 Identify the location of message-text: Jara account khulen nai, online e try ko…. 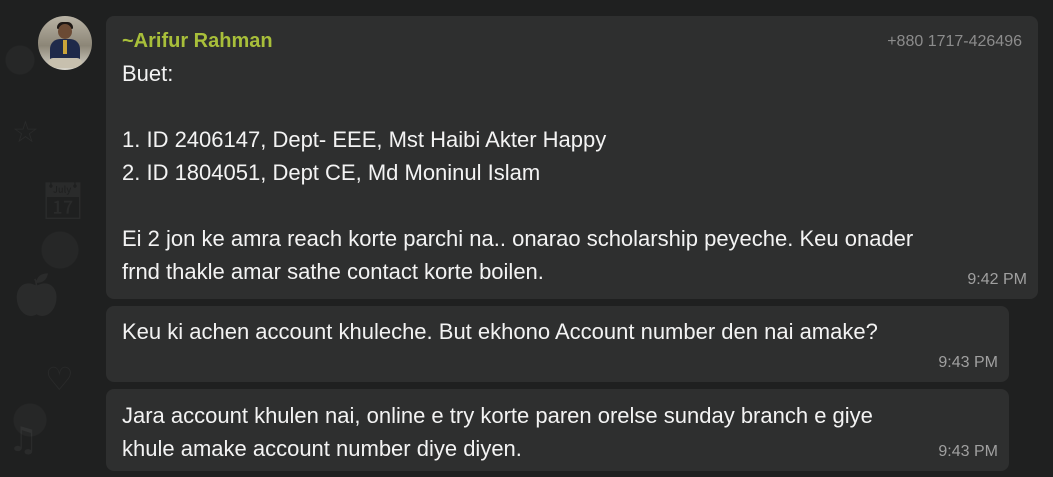
(497, 432).